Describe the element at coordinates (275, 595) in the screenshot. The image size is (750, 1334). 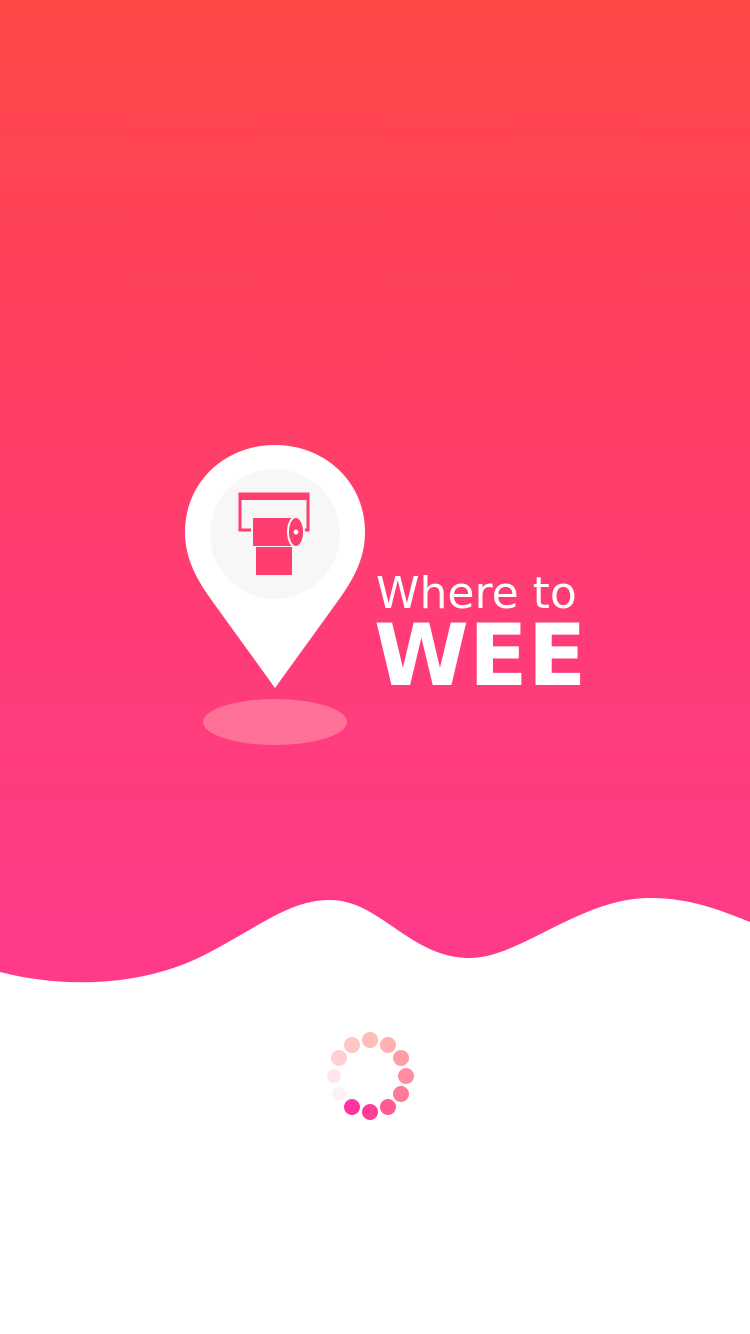
I see `toilet-paper-pin-icon` at that location.